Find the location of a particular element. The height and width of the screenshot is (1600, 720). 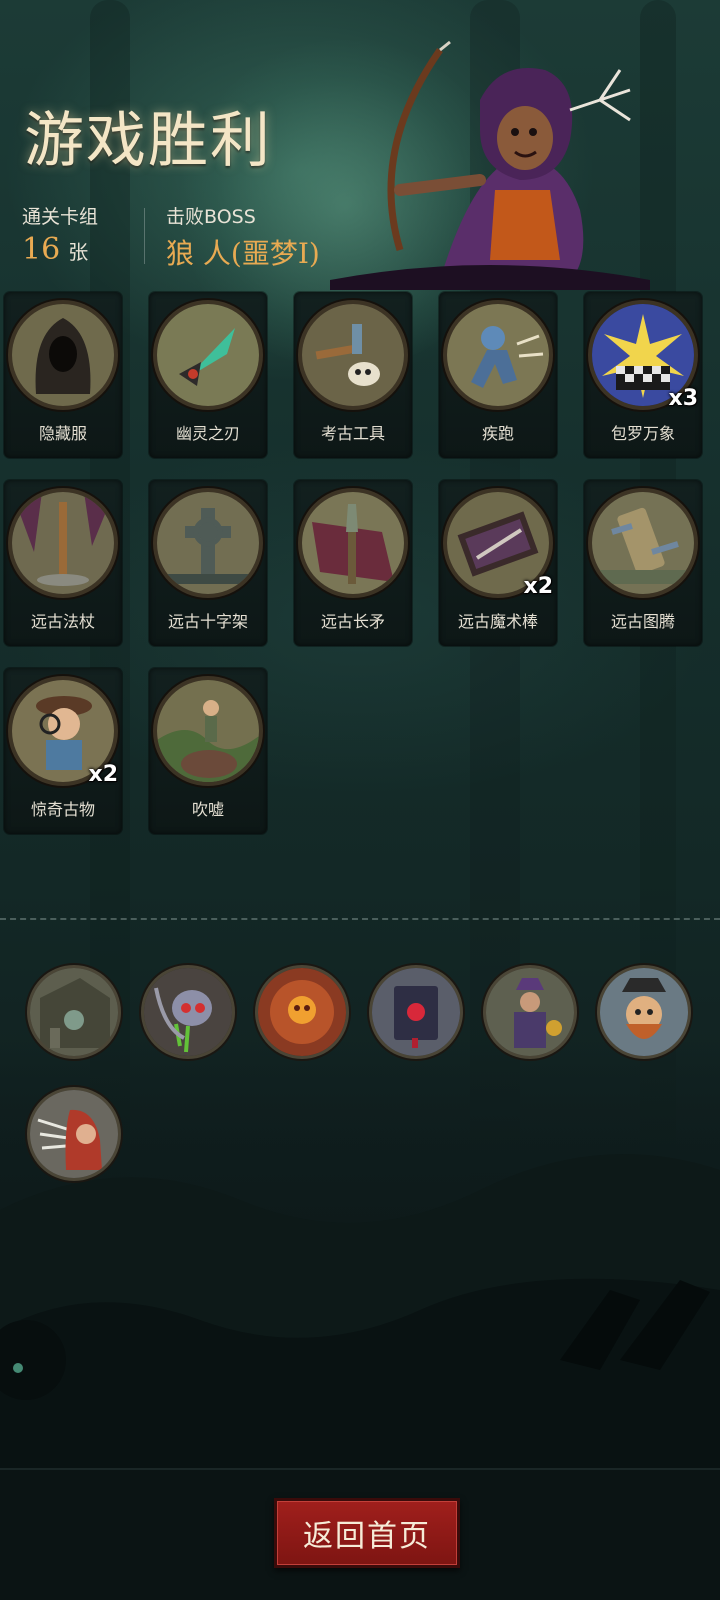

card-label: 惊奇古物 is located at coordinates (62, 809).